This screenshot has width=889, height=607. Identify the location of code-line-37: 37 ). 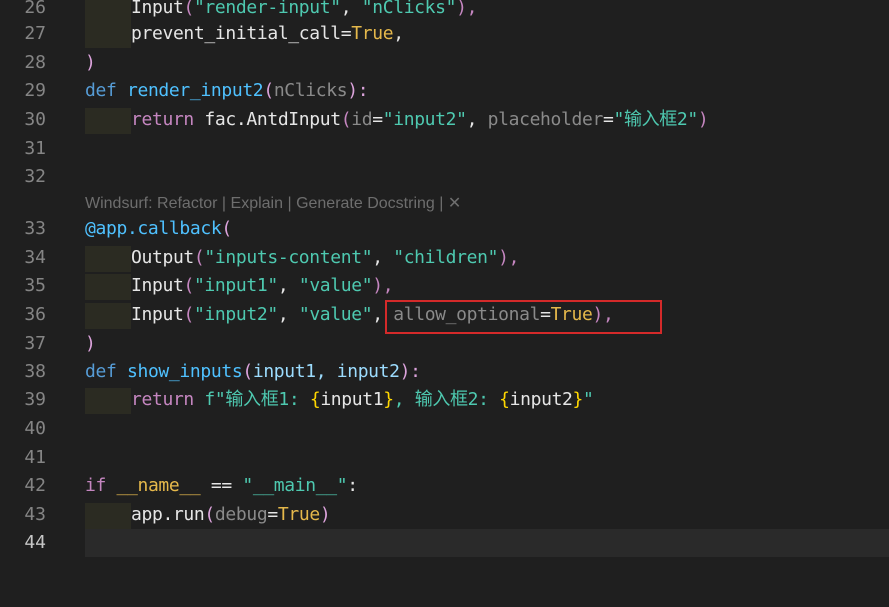
(444, 344).